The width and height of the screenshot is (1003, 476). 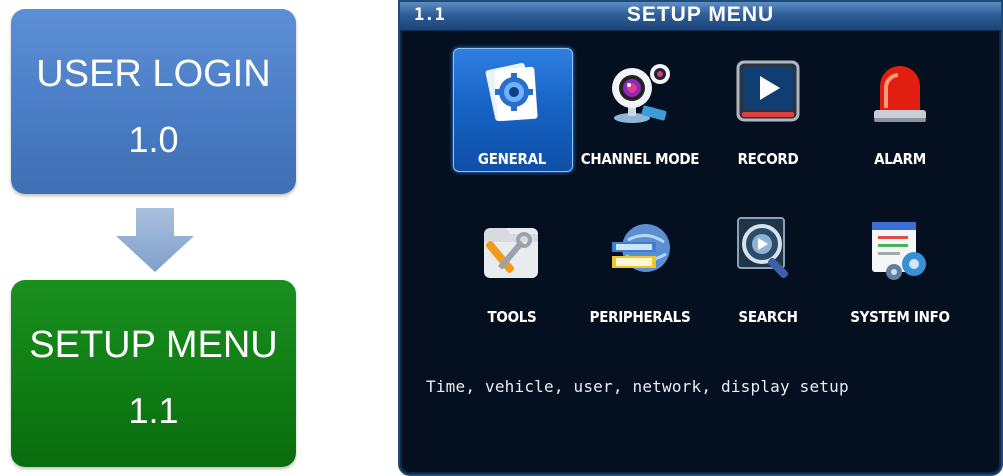 I want to click on menu-label-channel-mode: CHANNEL MODE, so click(x=640, y=159).